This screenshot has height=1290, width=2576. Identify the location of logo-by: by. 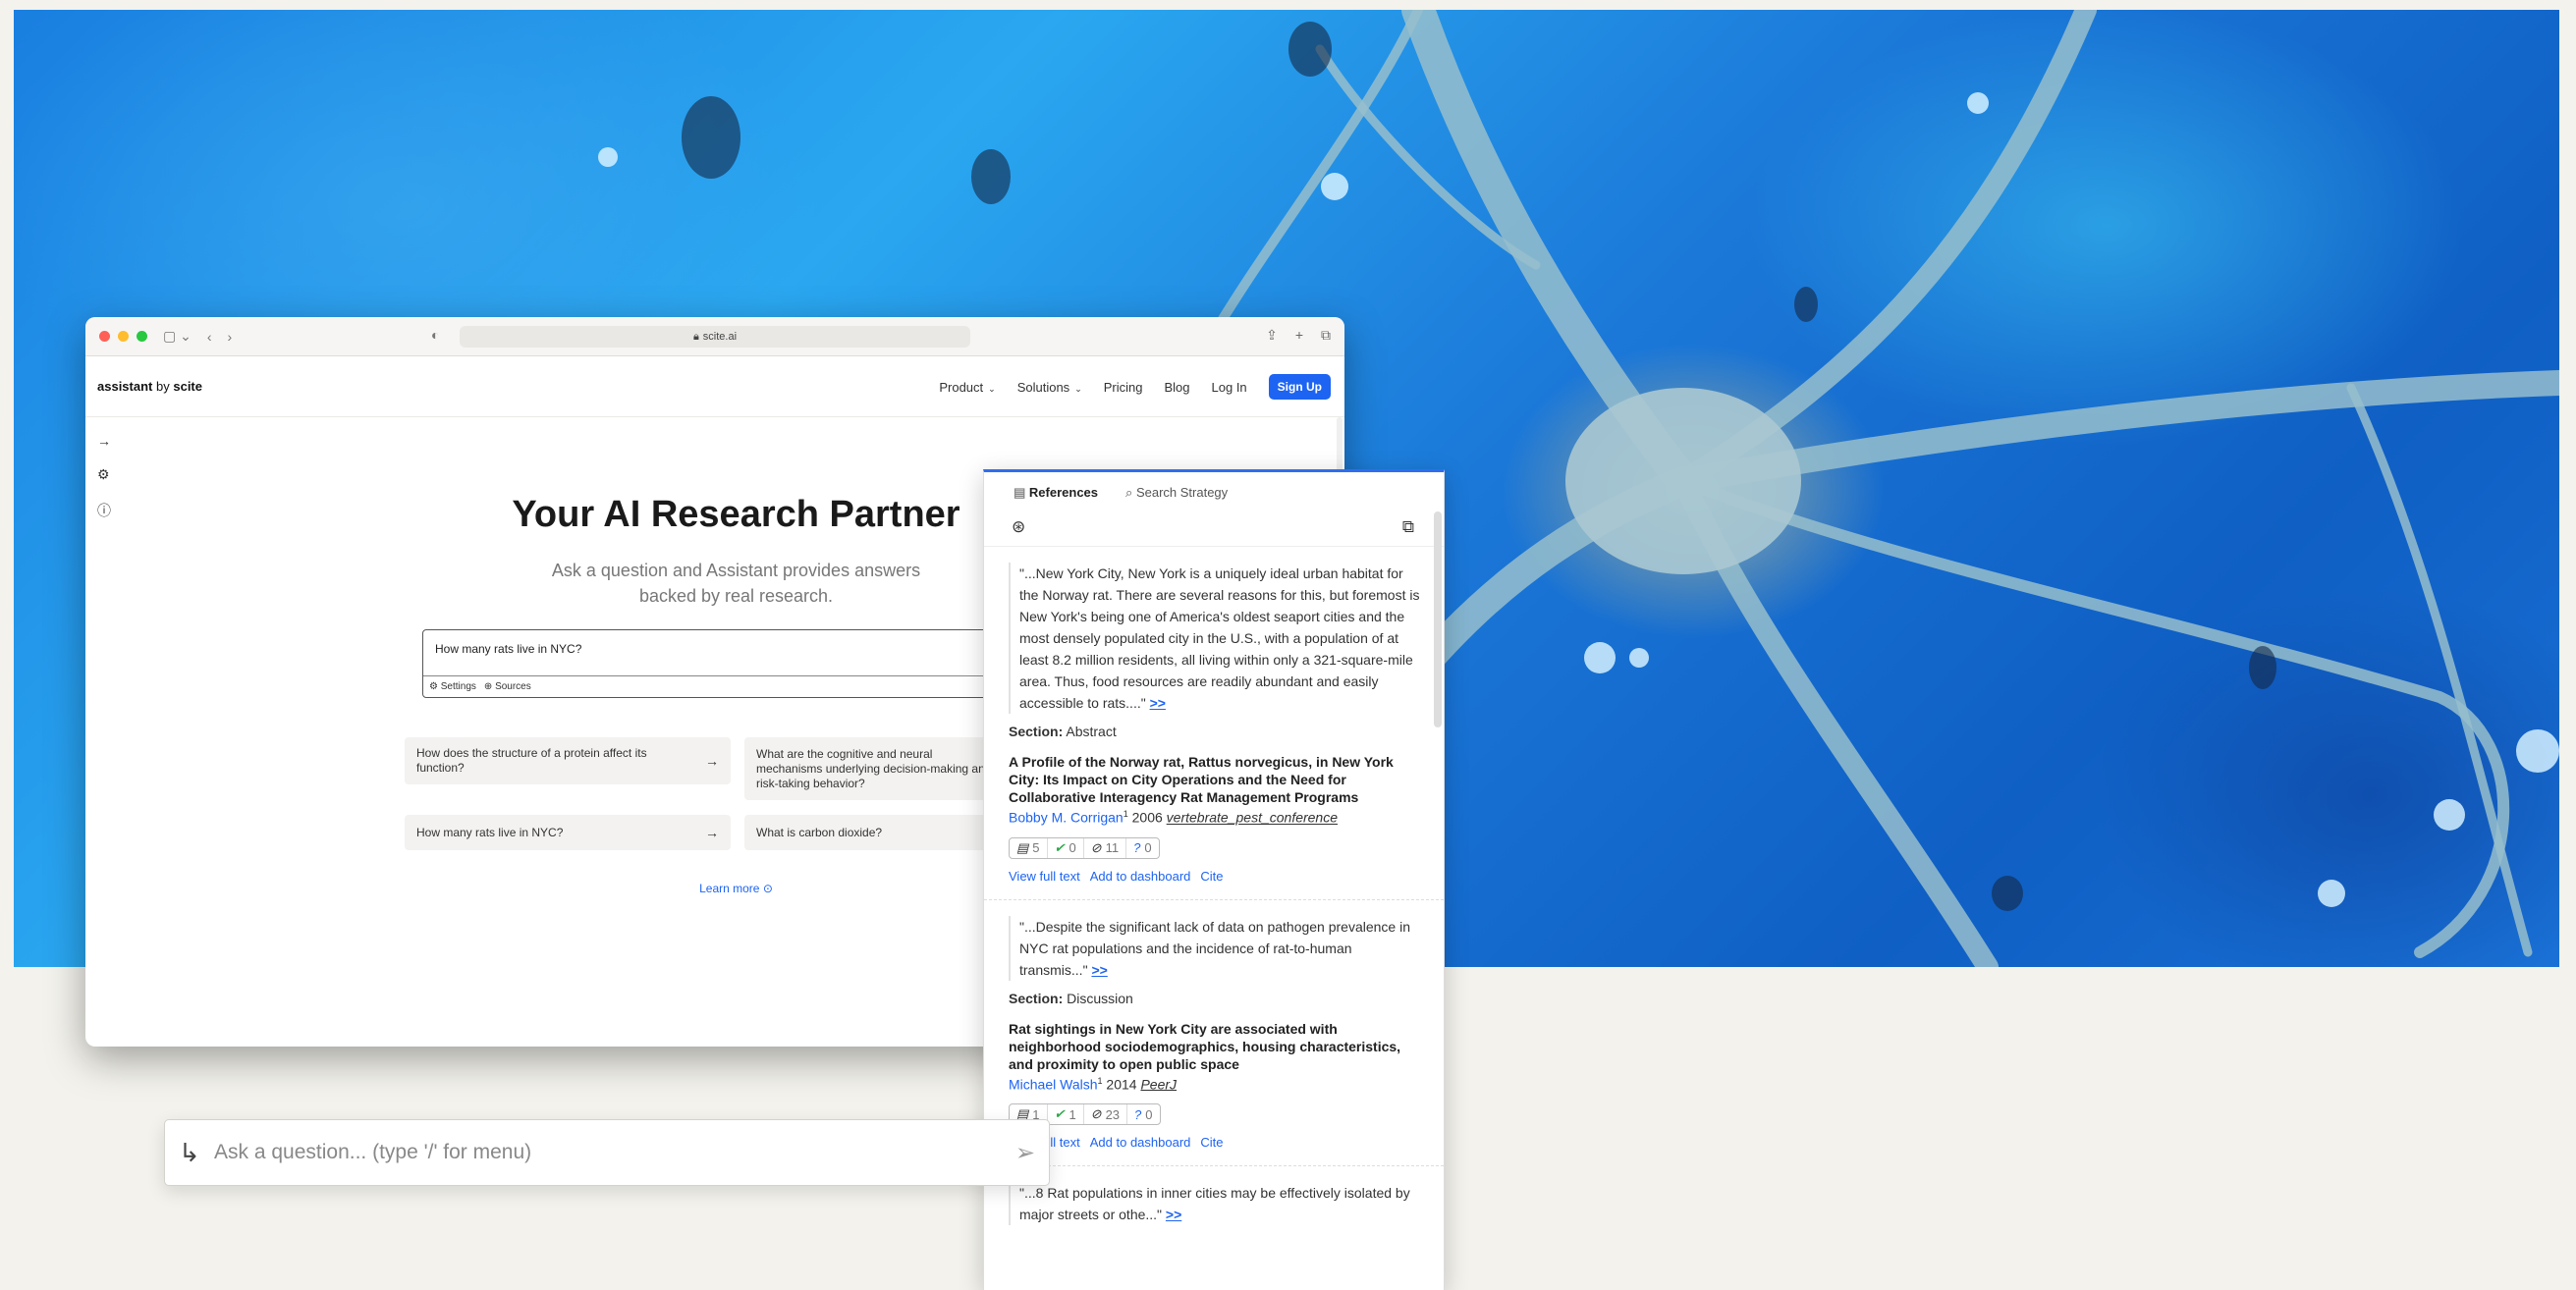
(163, 386).